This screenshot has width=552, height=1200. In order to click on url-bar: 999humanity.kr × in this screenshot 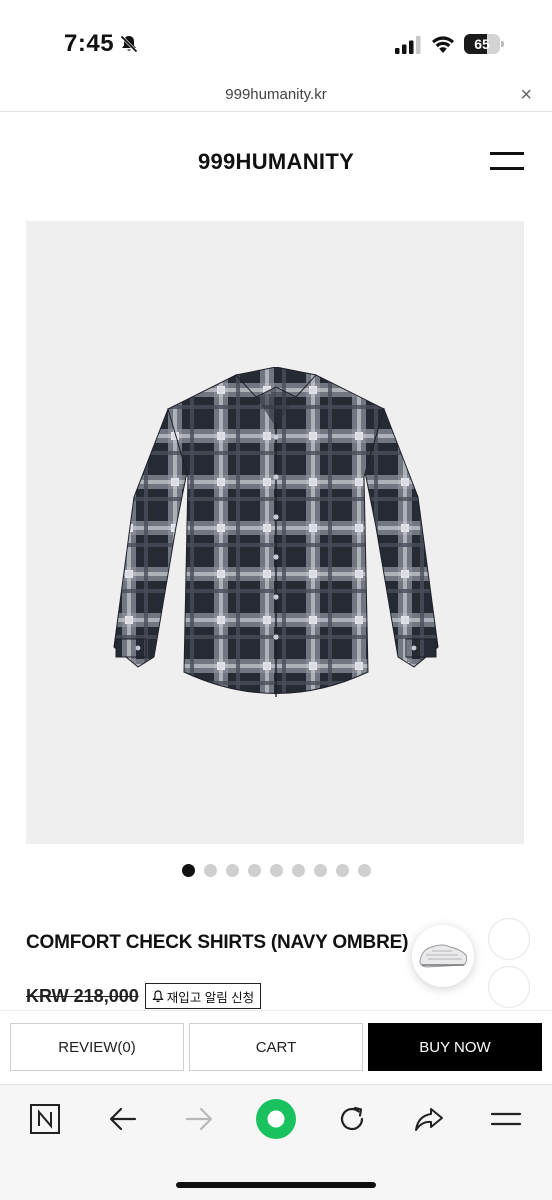, I will do `click(276, 96)`.